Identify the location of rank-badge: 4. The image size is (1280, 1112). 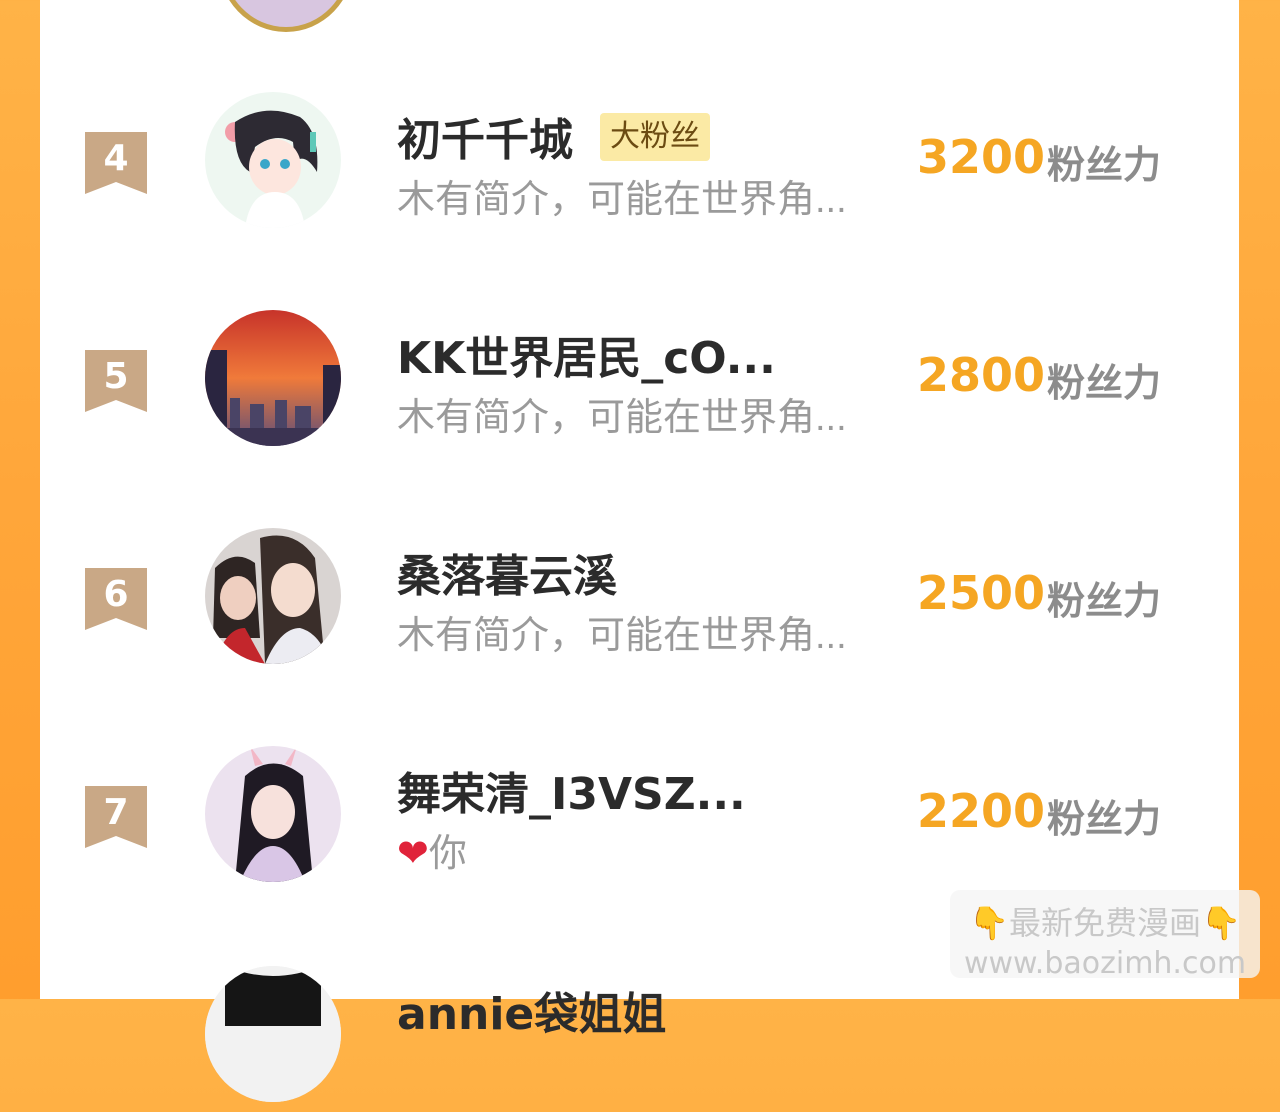
(116, 163).